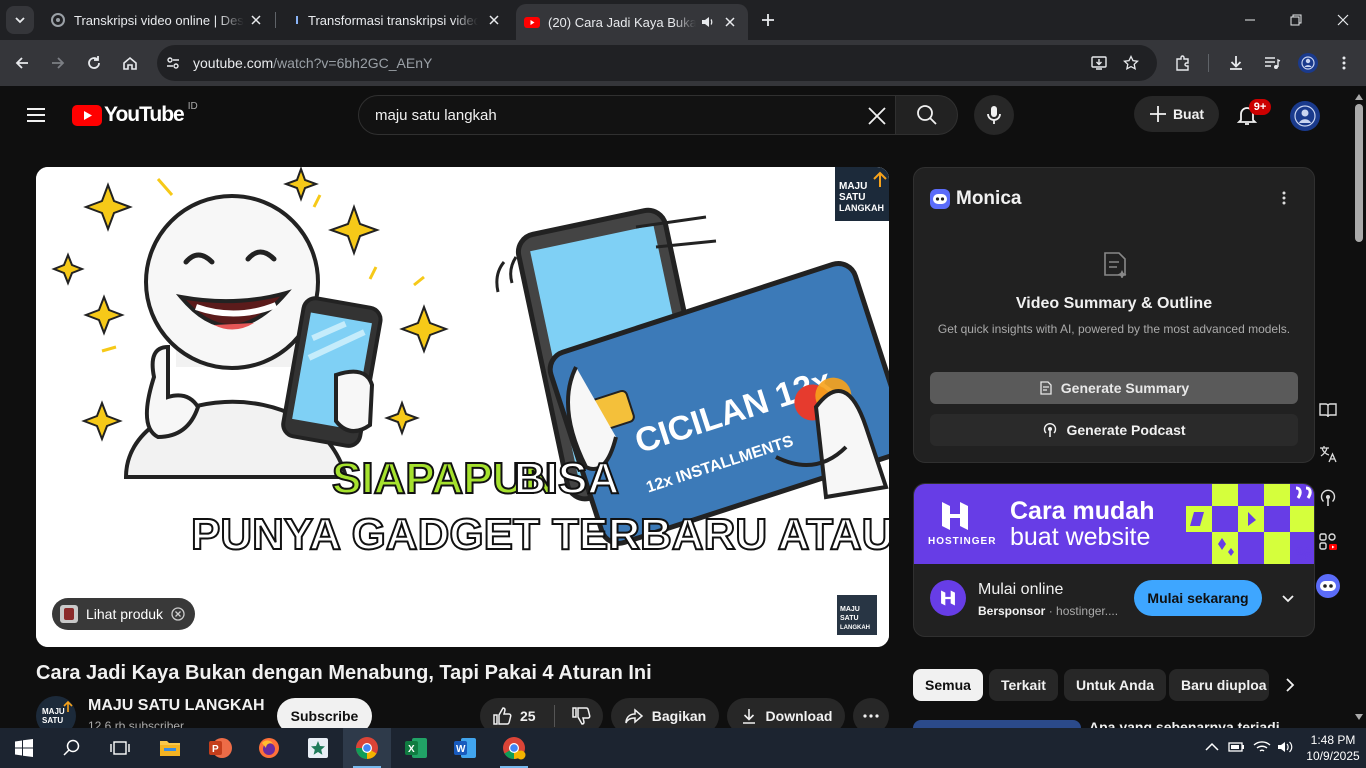 The height and width of the screenshot is (768, 1366). I want to click on taskbar-clock: 1:48 PM 10/9/2025, so click(1333, 748).